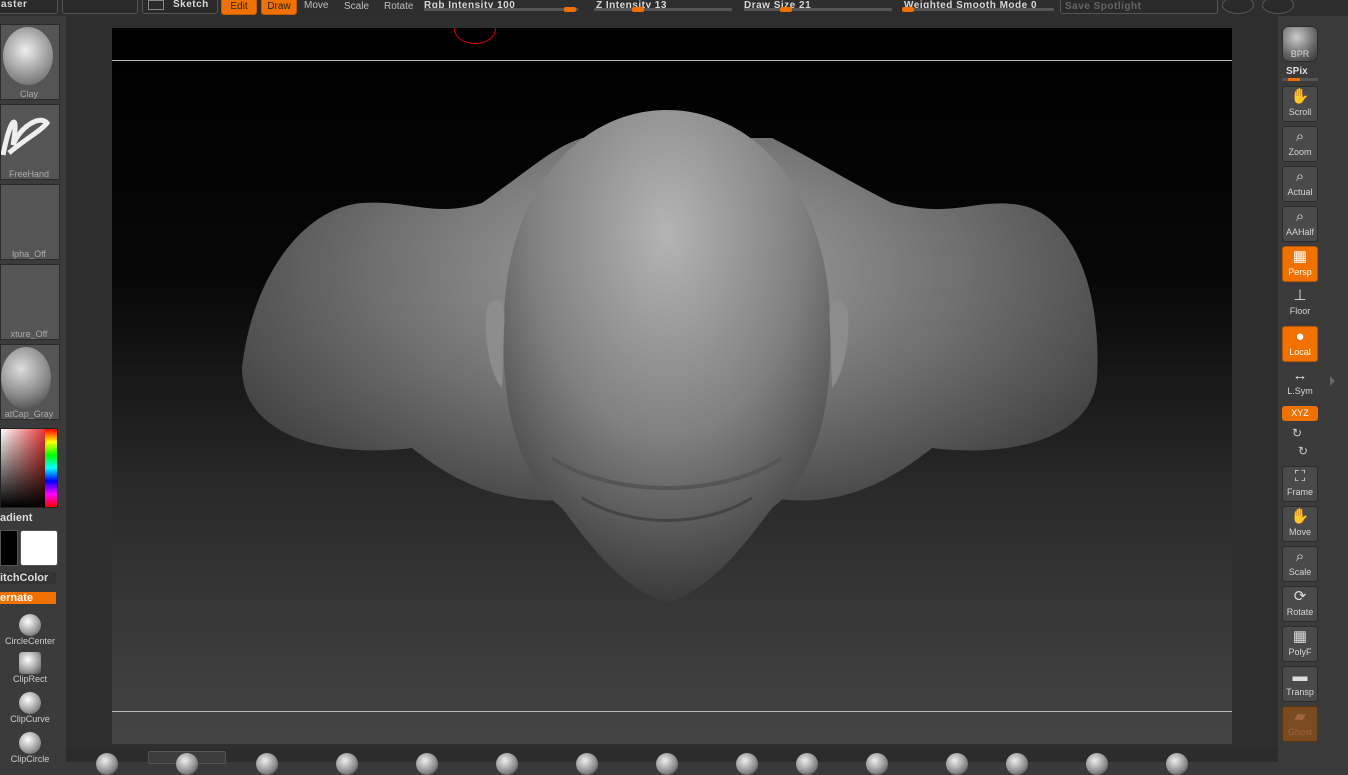 The image size is (1348, 775). Describe the element at coordinates (1300, 413) in the screenshot. I see `xyz-button: XYZ` at that location.